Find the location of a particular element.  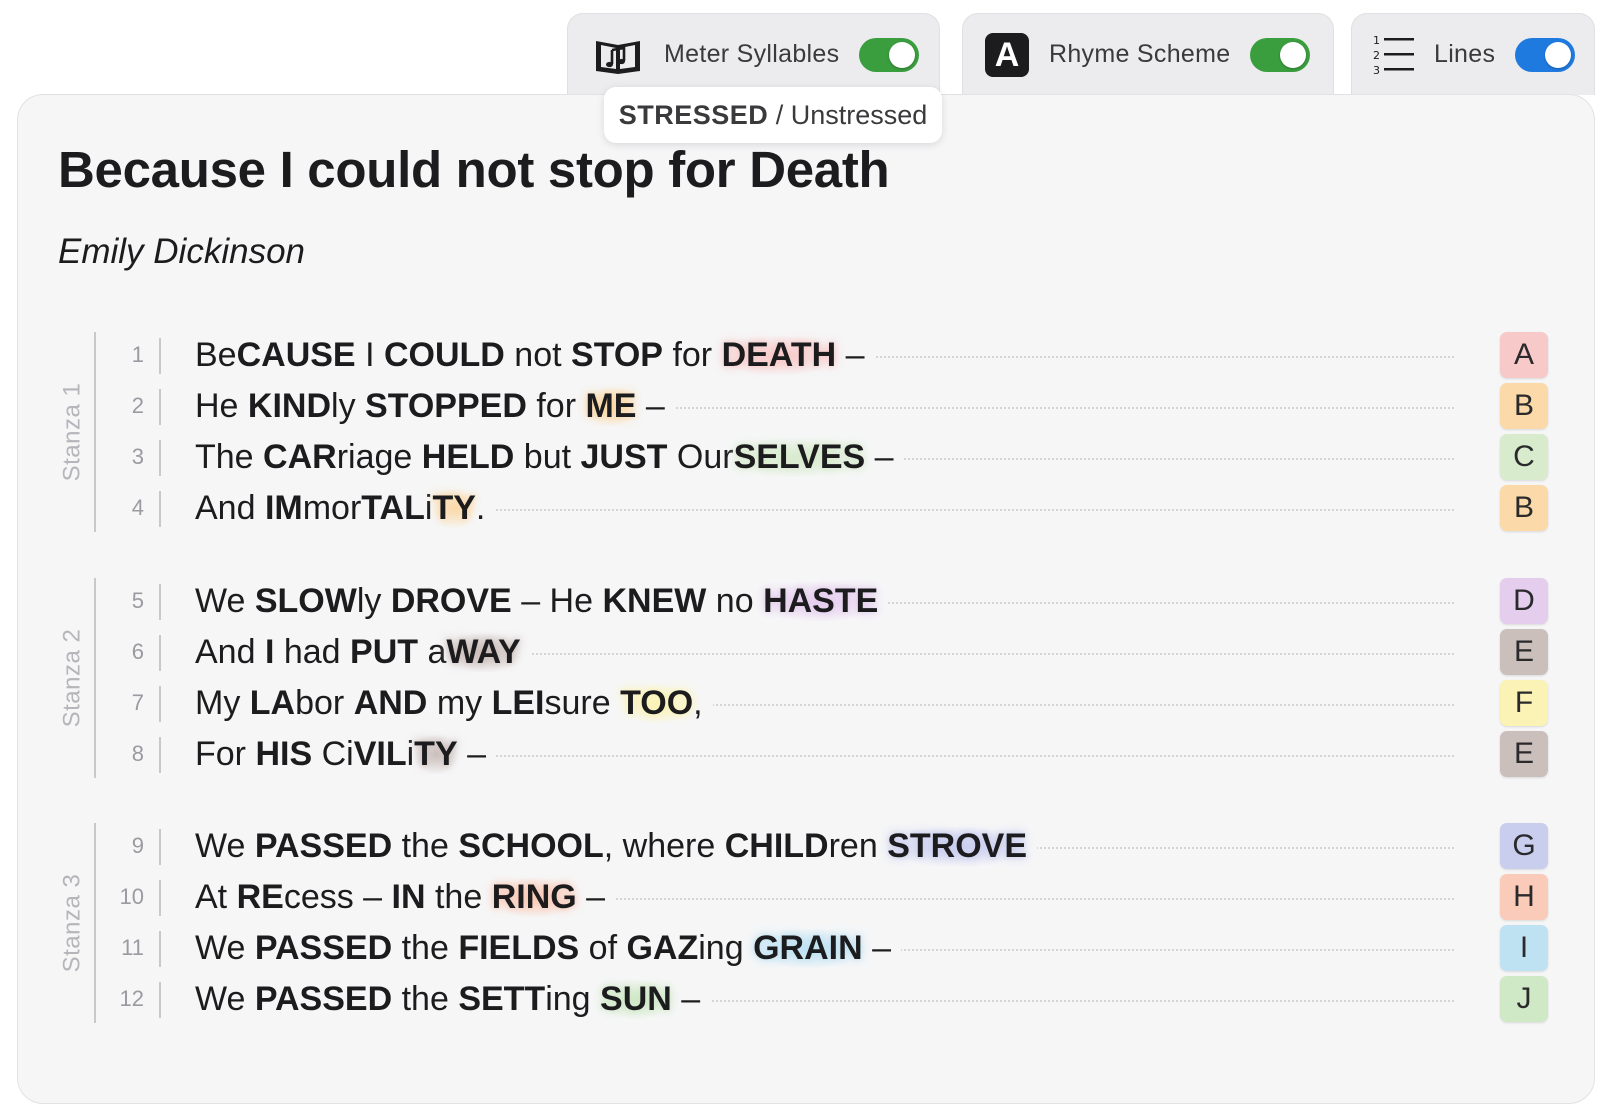

unstressed-syllable: Our is located at coordinates (700, 457).